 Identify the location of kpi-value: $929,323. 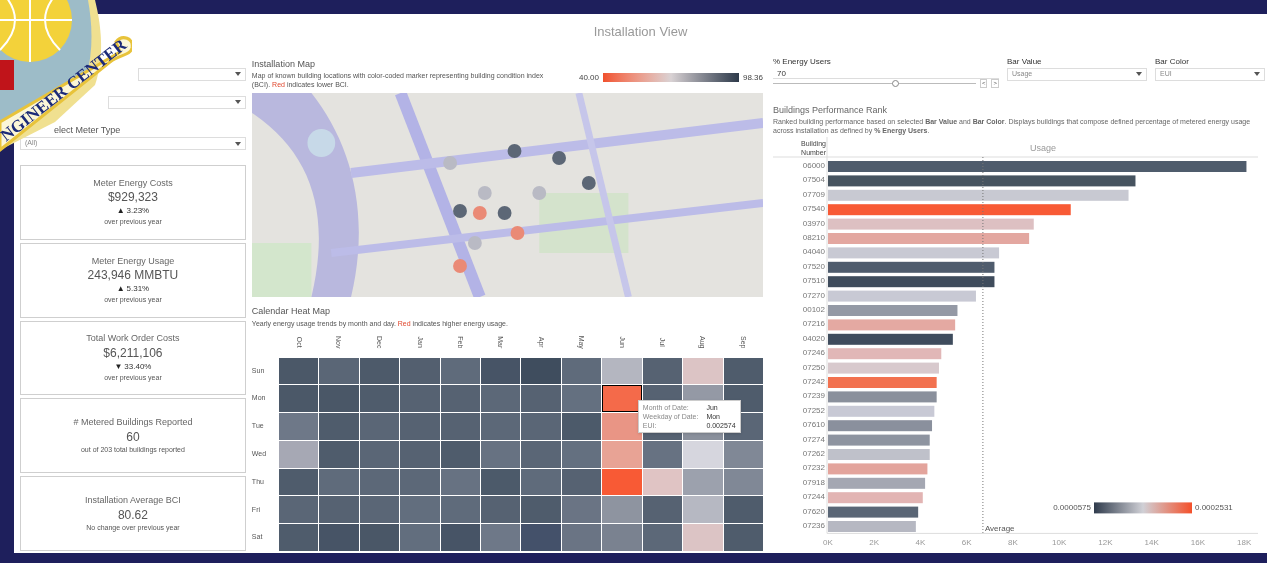
(132, 198).